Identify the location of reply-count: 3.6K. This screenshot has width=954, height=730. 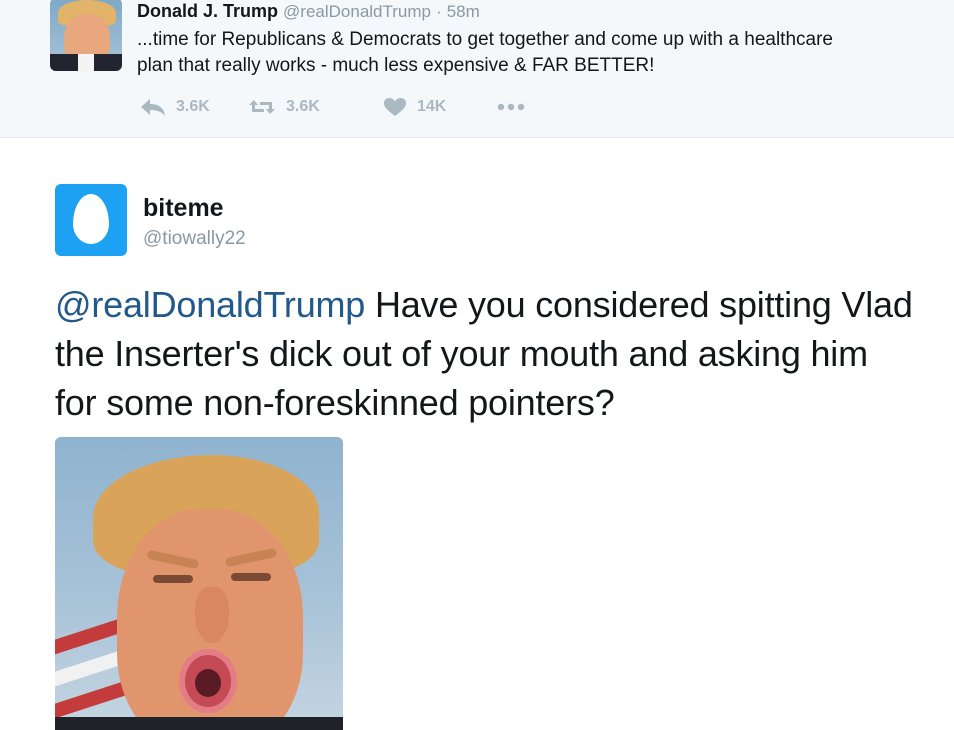
(193, 106).